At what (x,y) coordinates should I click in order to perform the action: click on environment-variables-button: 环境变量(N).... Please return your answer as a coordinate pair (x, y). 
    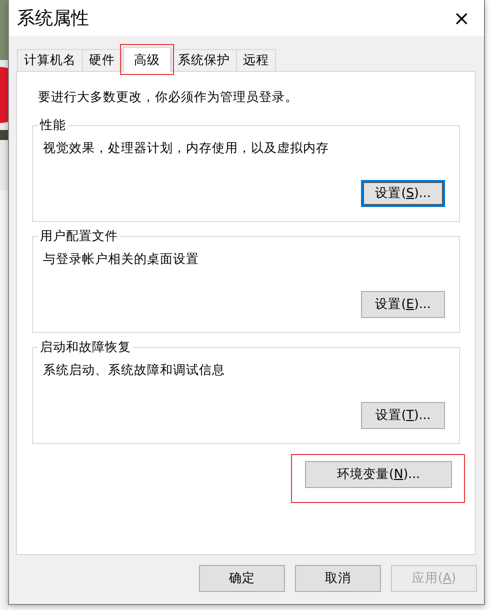
    Looking at the image, I should click on (378, 474).